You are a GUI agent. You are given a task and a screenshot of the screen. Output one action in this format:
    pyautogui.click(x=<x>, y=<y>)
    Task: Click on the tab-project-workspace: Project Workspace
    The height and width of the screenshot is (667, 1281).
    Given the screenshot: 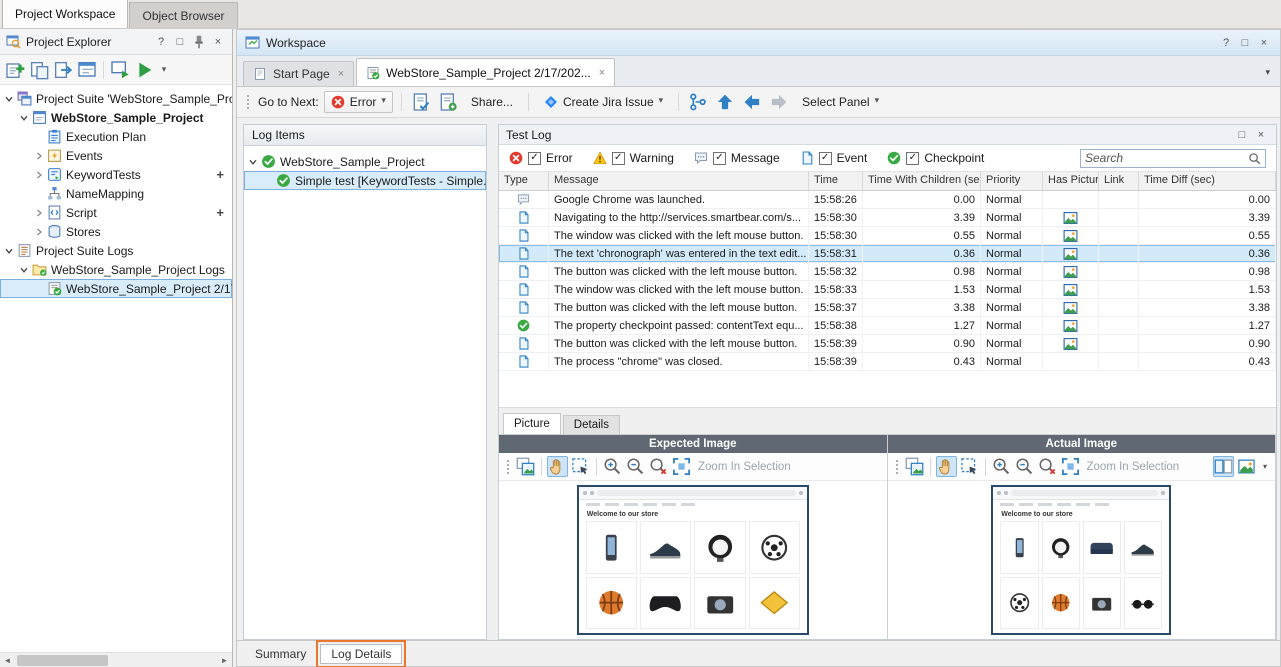 What is the action you would take?
    pyautogui.click(x=65, y=14)
    